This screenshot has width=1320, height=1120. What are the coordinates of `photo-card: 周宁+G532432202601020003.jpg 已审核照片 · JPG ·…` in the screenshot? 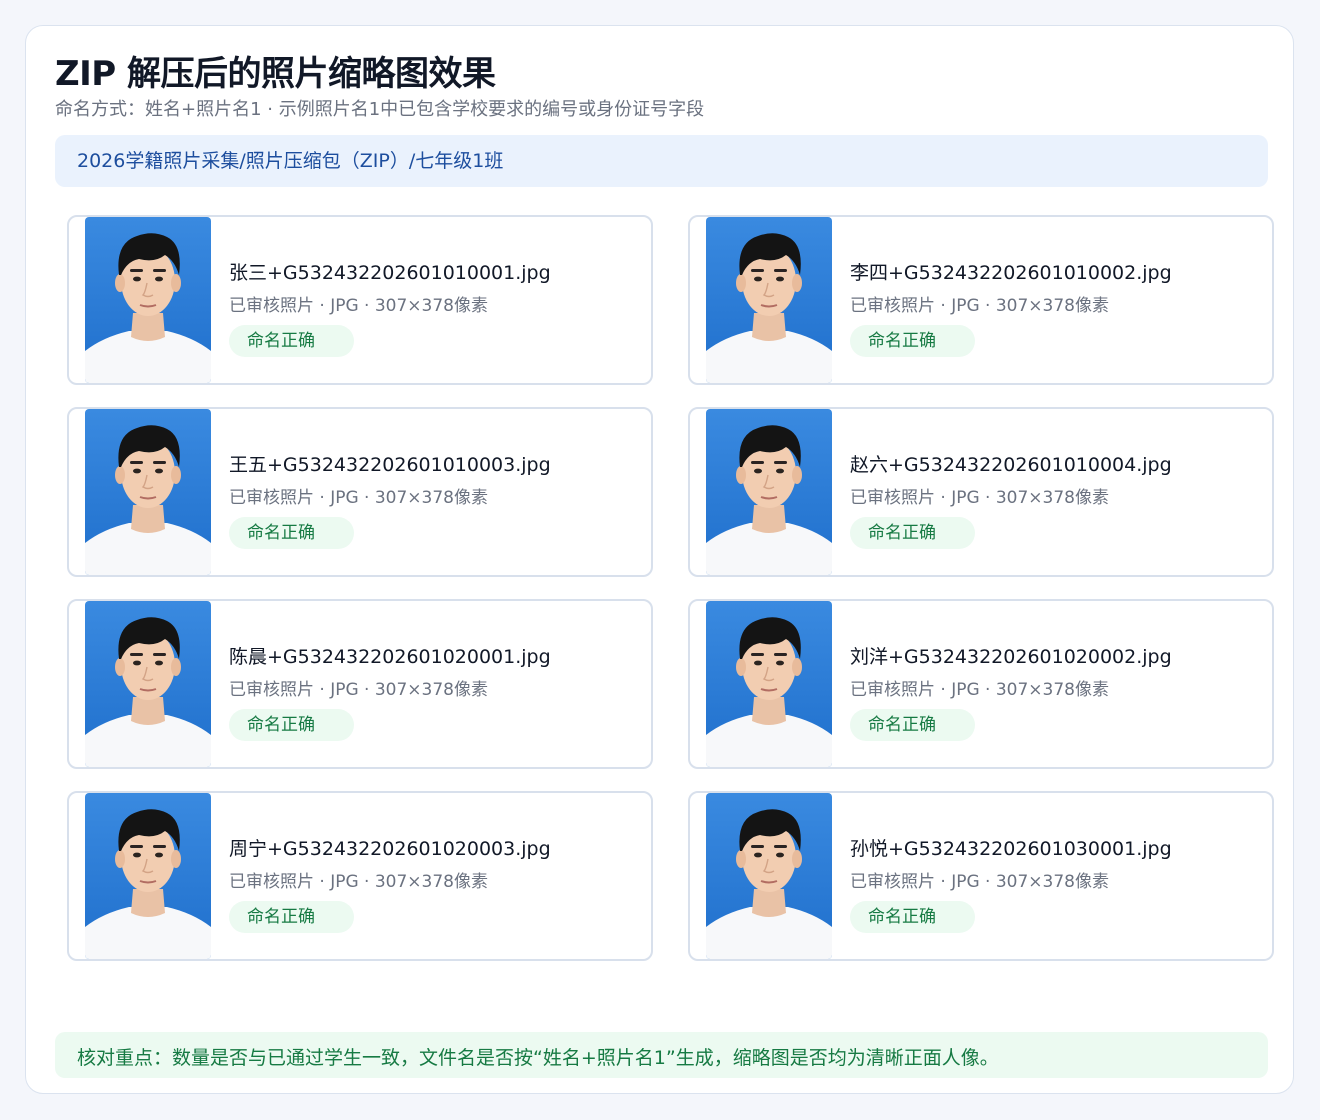 It's located at (360, 876).